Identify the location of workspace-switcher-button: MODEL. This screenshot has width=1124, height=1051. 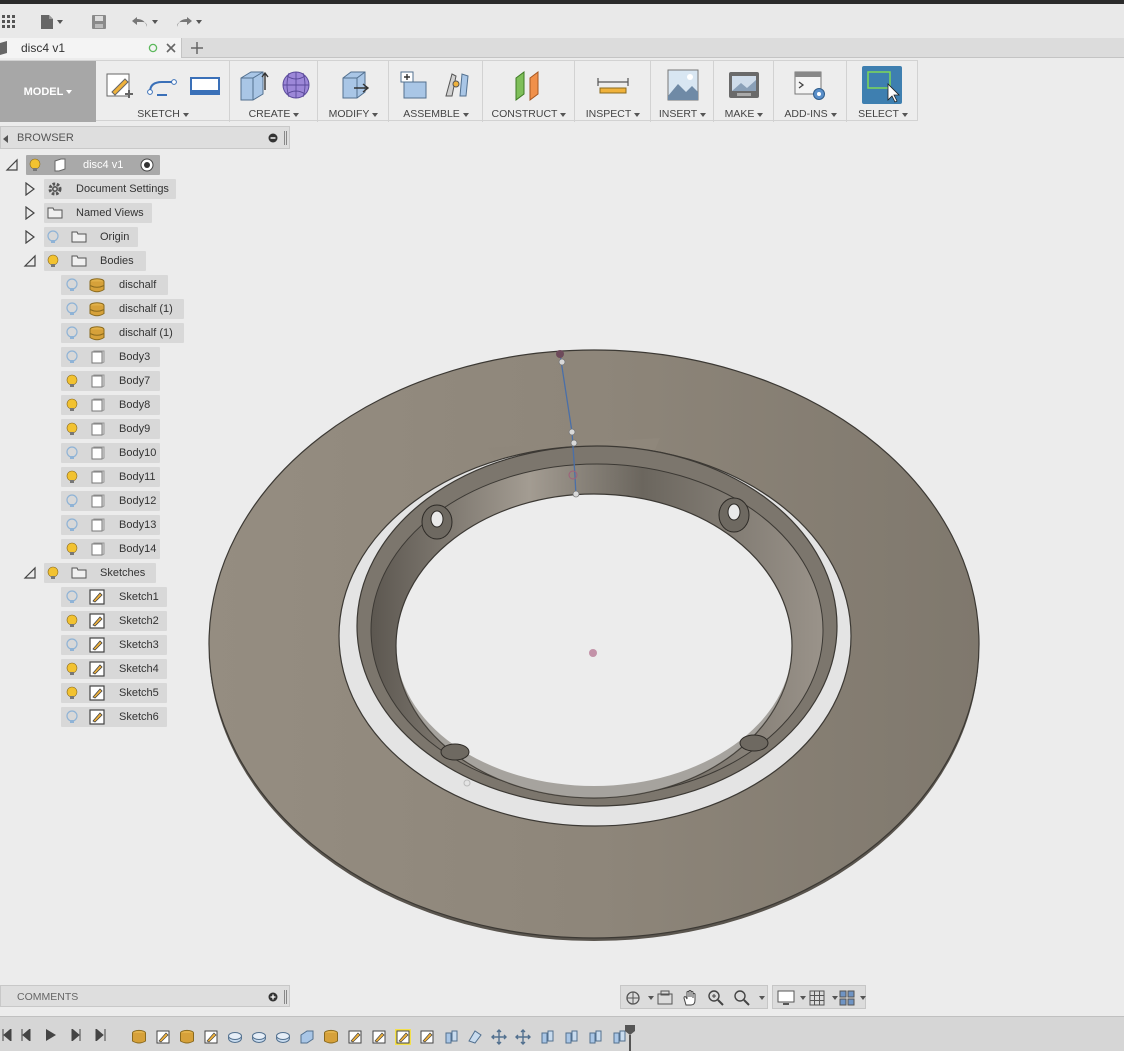
(48, 91).